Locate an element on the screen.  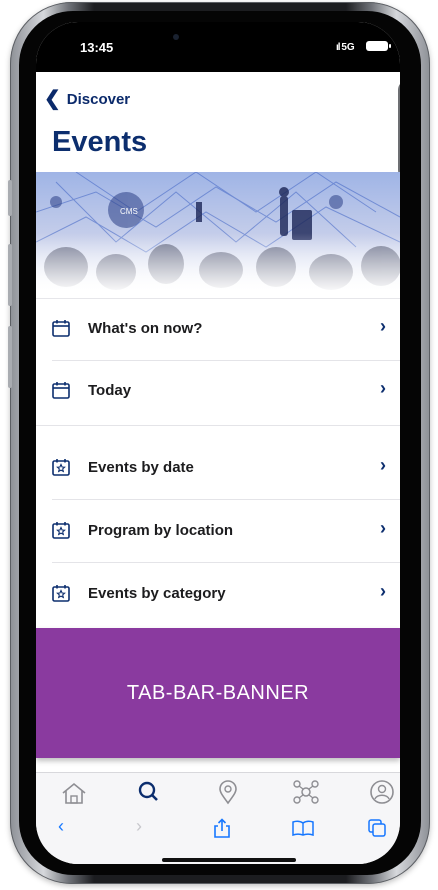
network-label: 5G is located at coordinates (348, 47).